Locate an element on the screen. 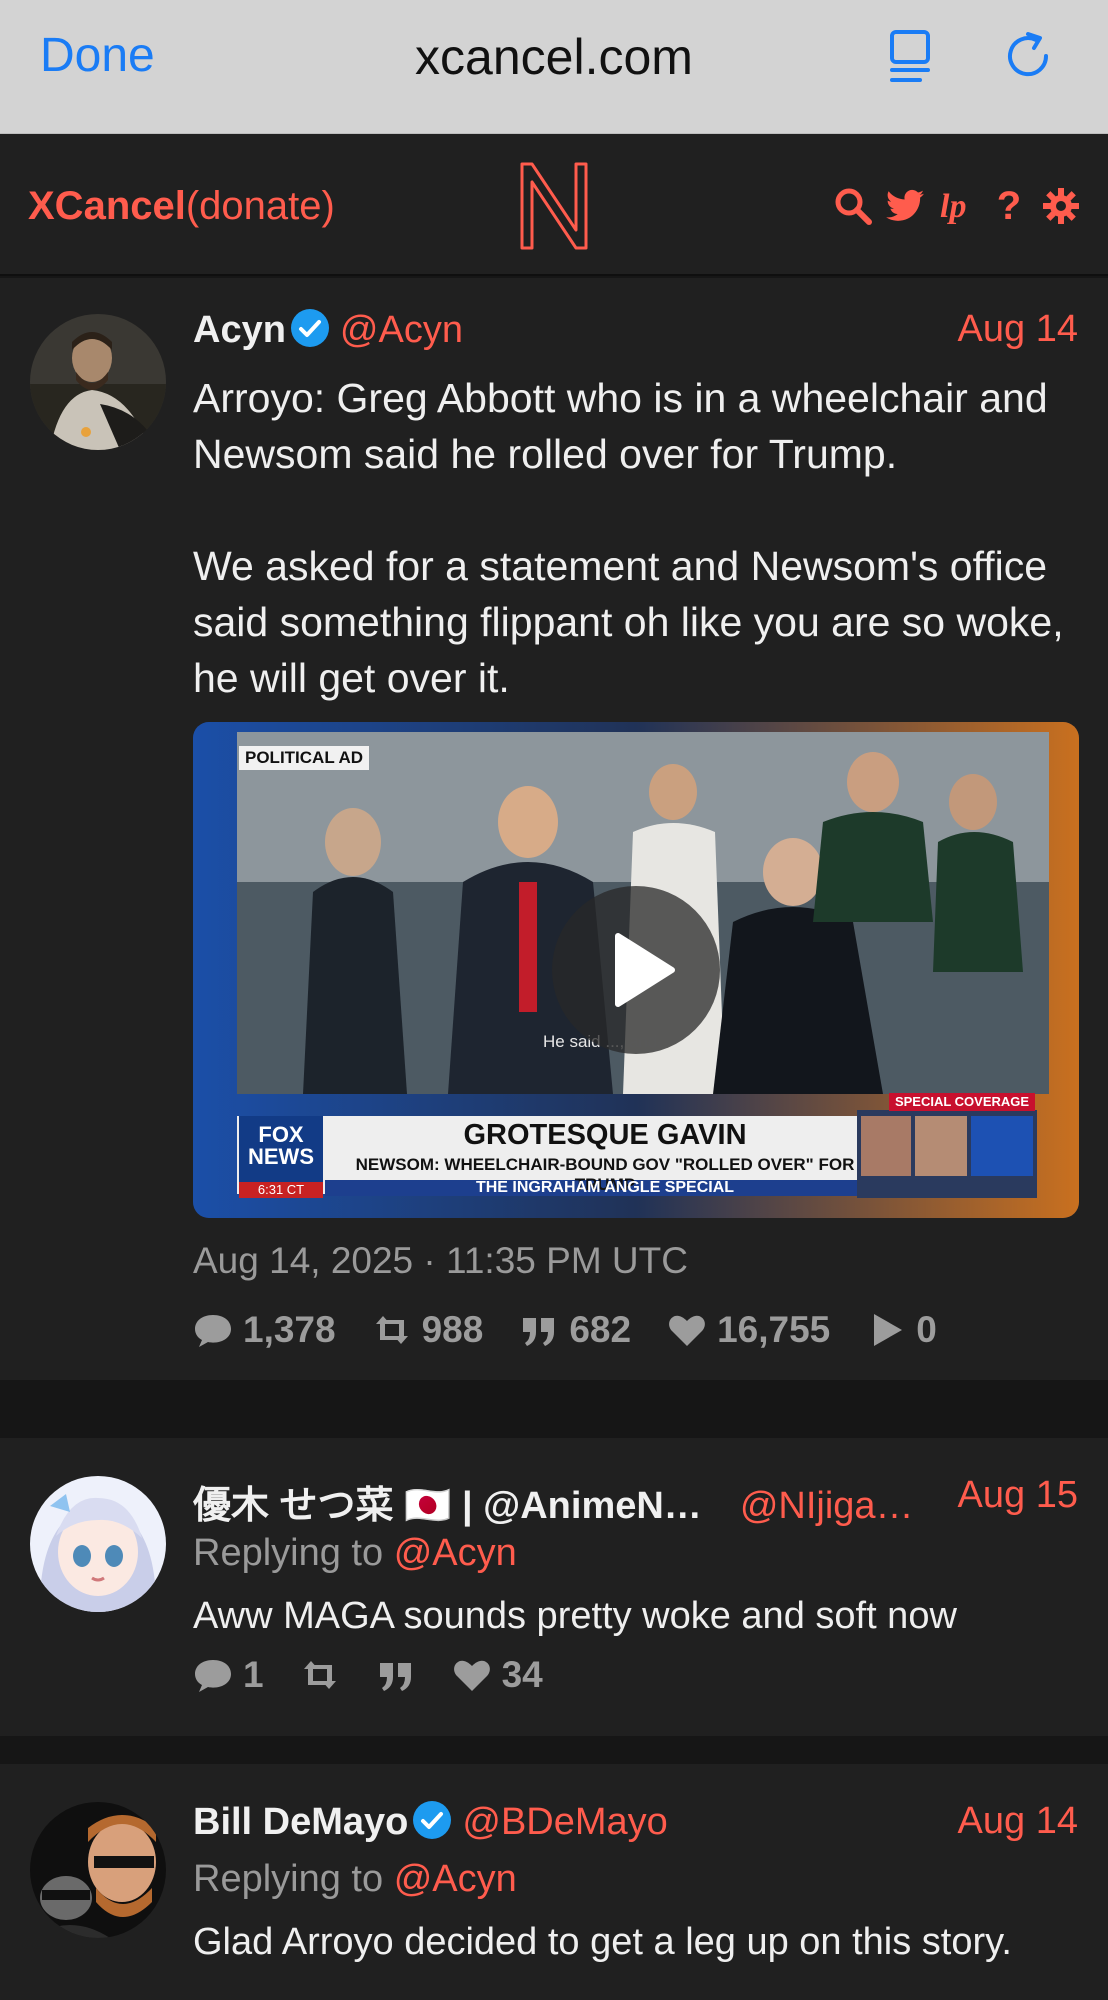 This screenshot has width=1108, height=2000. quote-count is located at coordinates (396, 1675).